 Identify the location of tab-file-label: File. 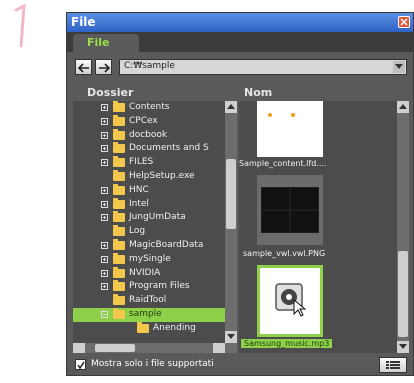
(98, 42).